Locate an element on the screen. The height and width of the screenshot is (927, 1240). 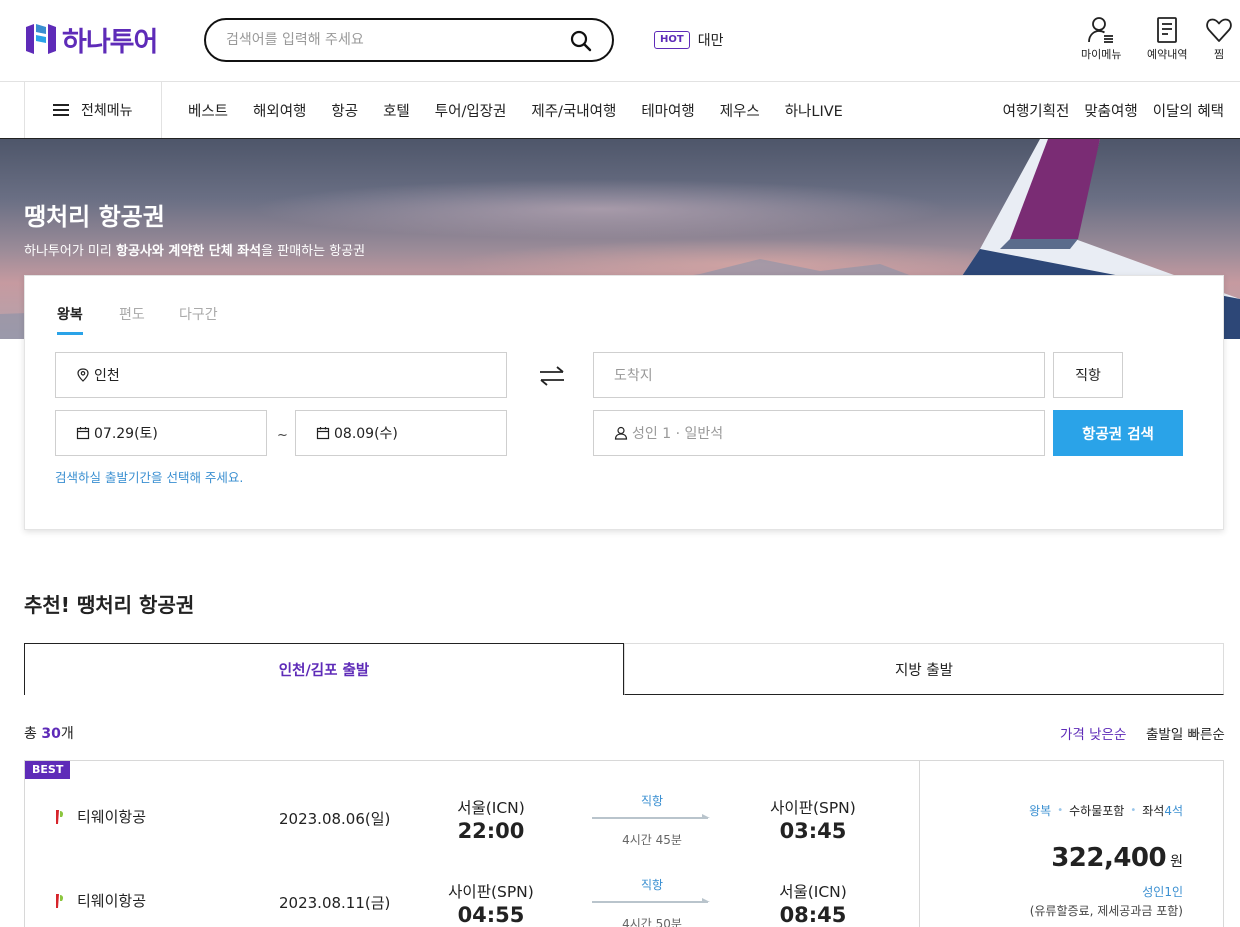
to-time: 08:45 is located at coordinates (813, 915).